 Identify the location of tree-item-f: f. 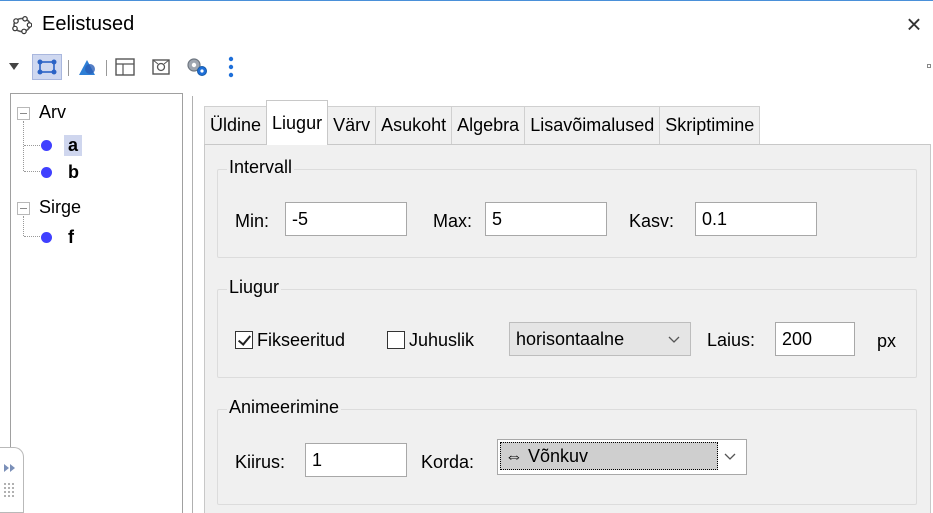
(57, 237).